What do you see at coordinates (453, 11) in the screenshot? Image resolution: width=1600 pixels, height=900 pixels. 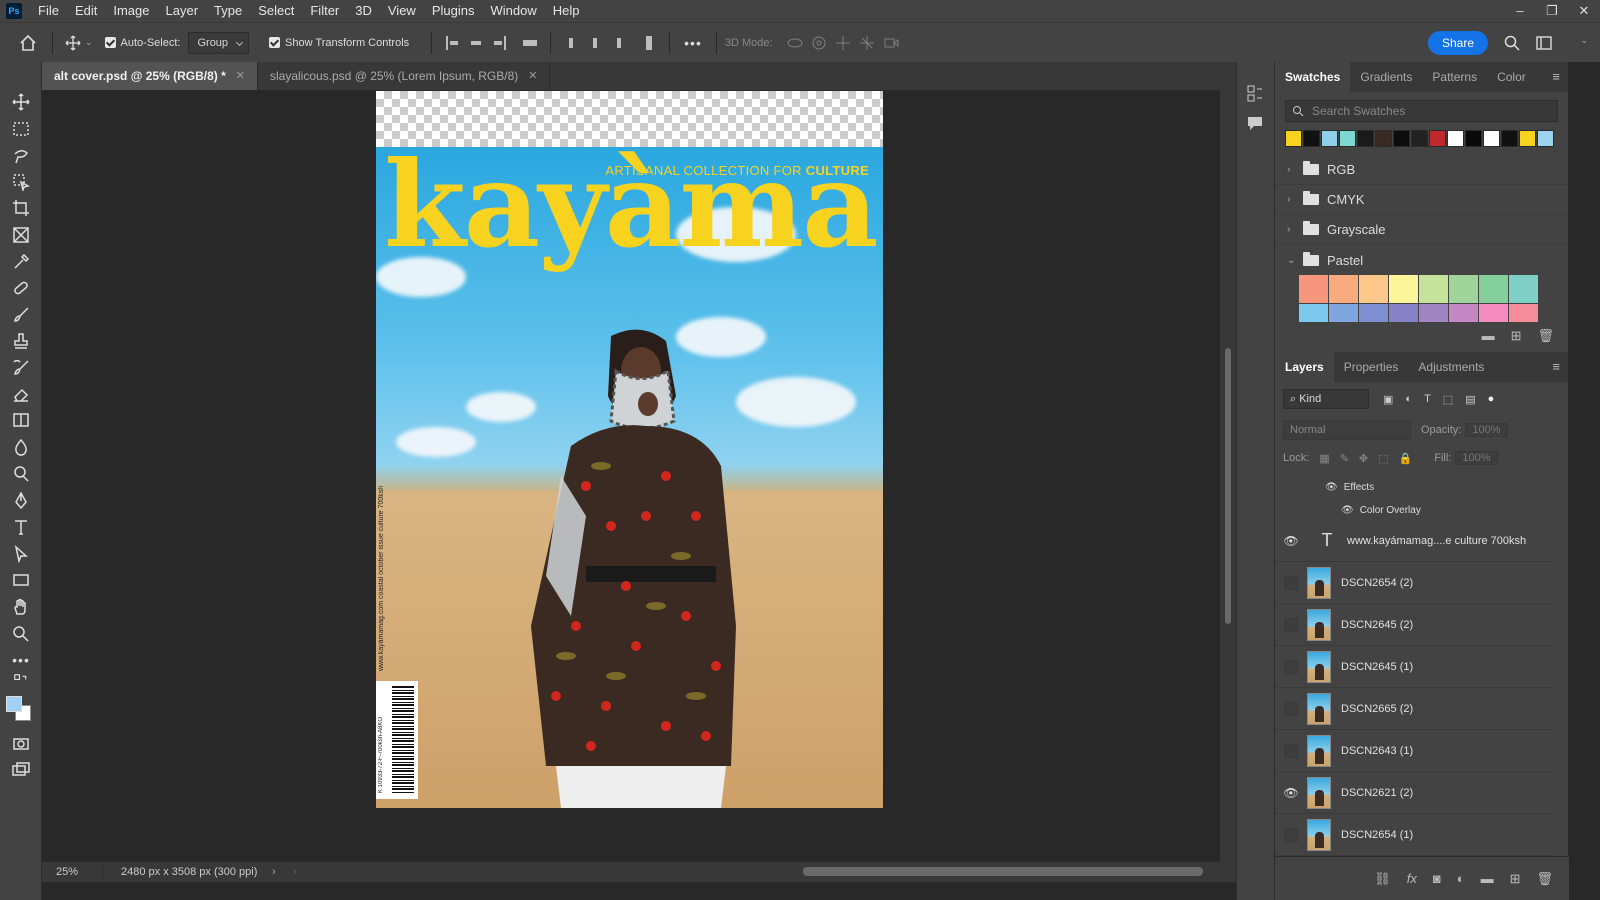 I see `menu-plugins: Plugins` at bounding box center [453, 11].